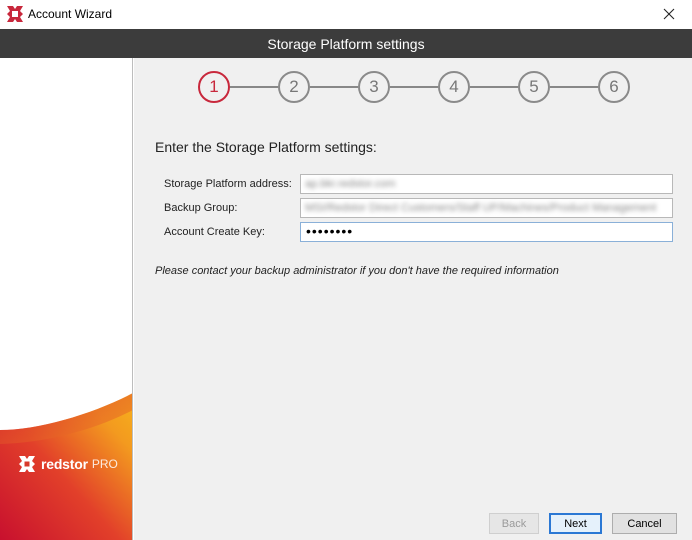  I want to click on wizard-stepper: 1 2 3 4 5 6, so click(413, 88).